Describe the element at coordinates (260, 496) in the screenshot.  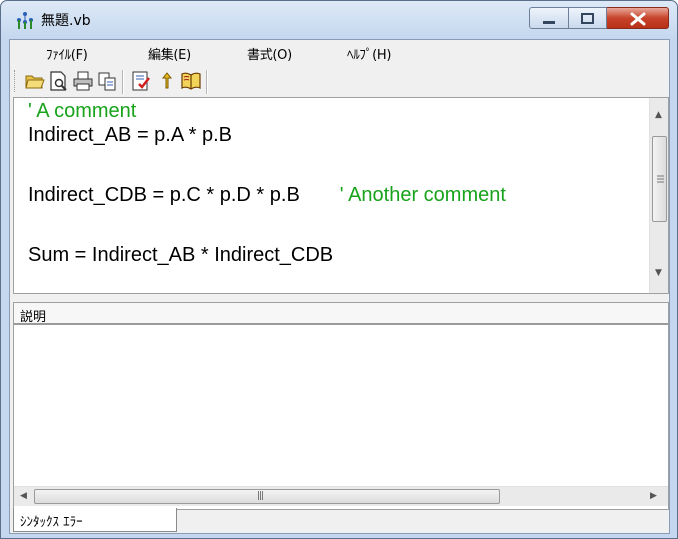
I see `scroll-grip-icon: |||` at that location.